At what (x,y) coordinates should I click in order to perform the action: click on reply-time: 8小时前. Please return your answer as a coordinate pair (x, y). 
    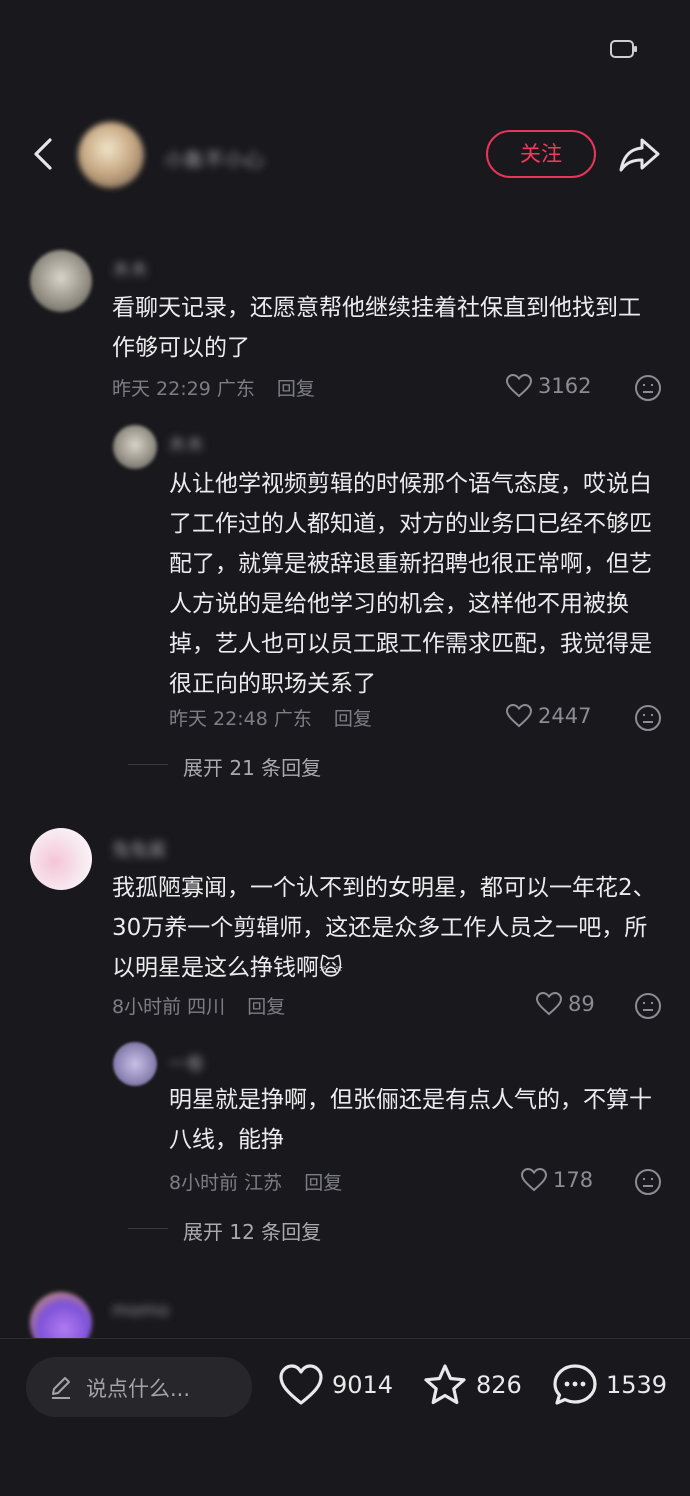
    Looking at the image, I should click on (204, 1183).